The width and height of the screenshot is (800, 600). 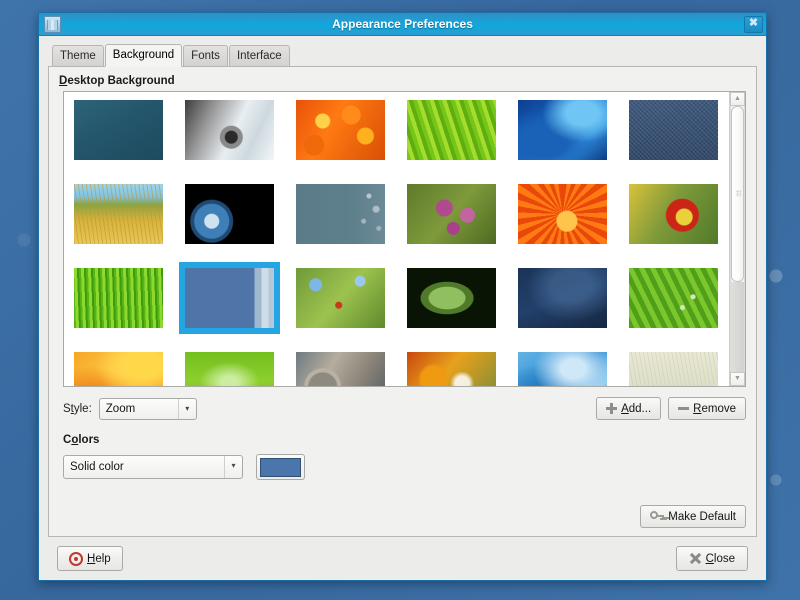 I want to click on teal-gray-bubbles, so click(x=340, y=214).